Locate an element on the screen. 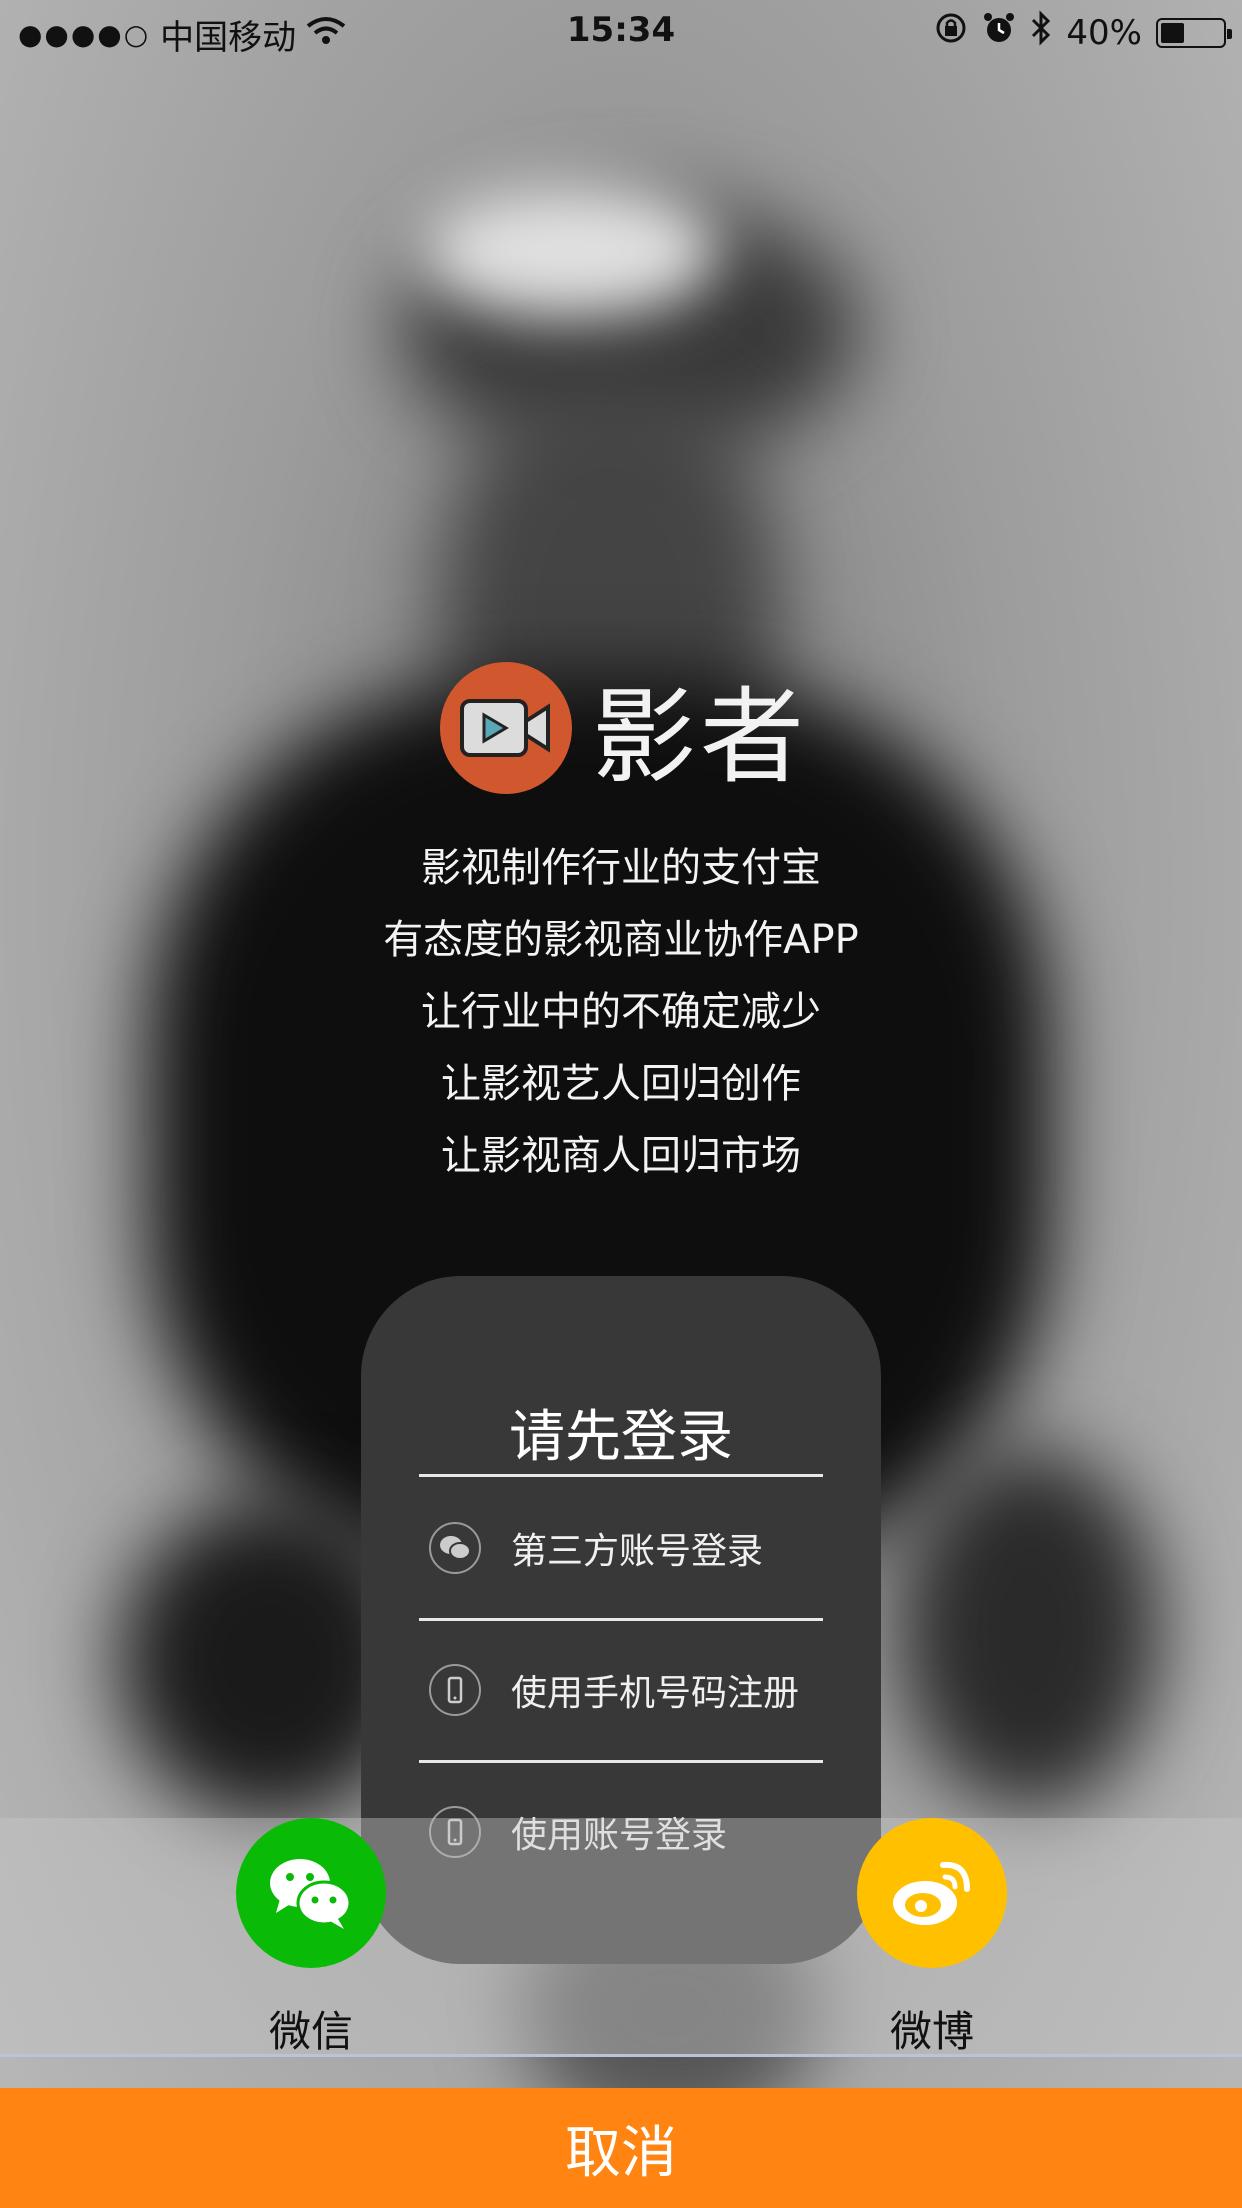 The width and height of the screenshot is (1242, 2208). slogan-line: 影视制作行业的支付宝 is located at coordinates (621, 868).